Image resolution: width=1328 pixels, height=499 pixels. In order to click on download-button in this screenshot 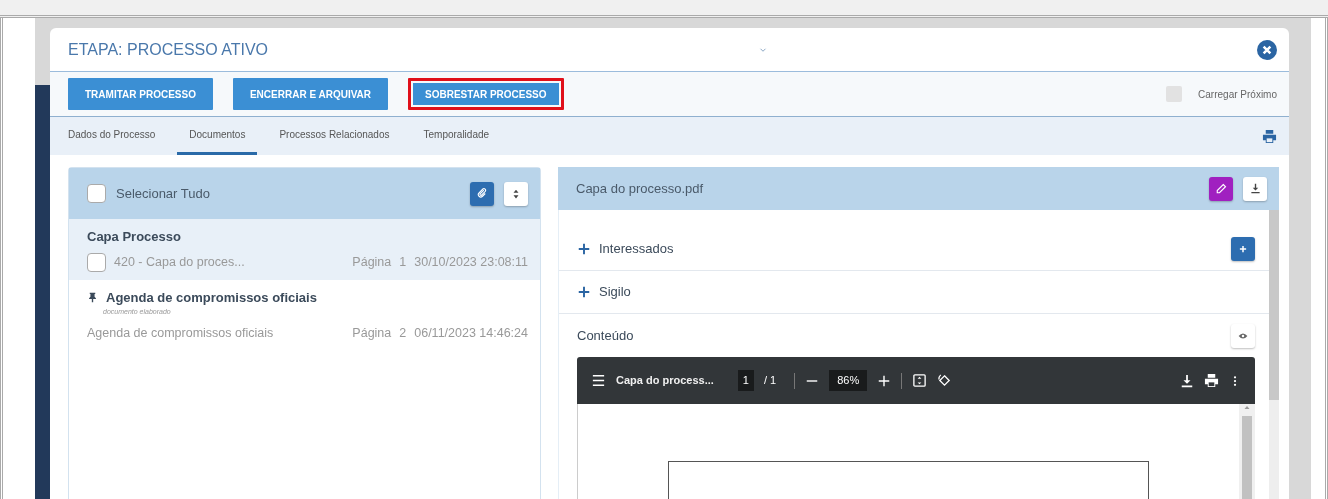, I will do `click(1255, 188)`.